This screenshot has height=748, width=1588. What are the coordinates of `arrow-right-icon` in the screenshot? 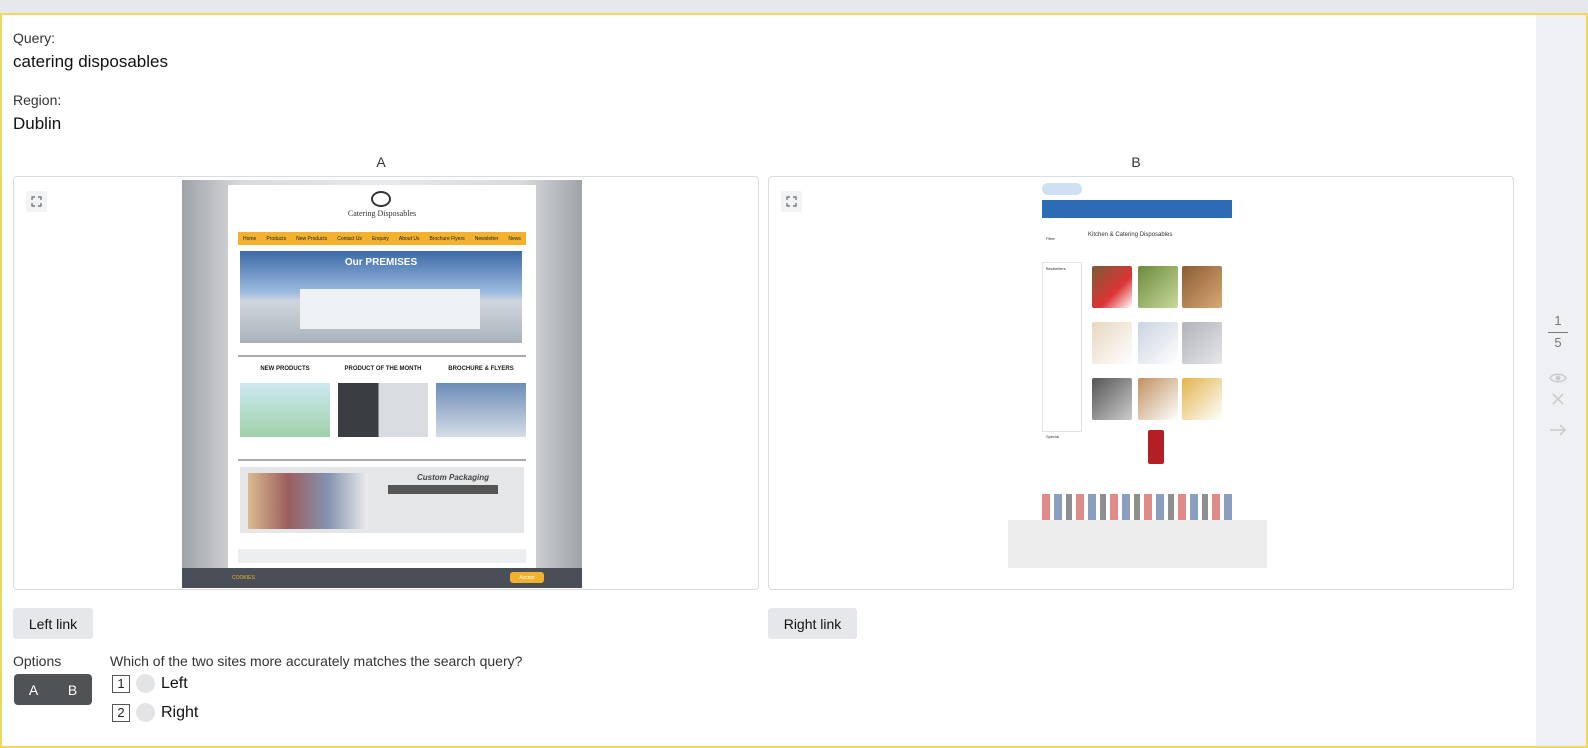 It's located at (1558, 430).